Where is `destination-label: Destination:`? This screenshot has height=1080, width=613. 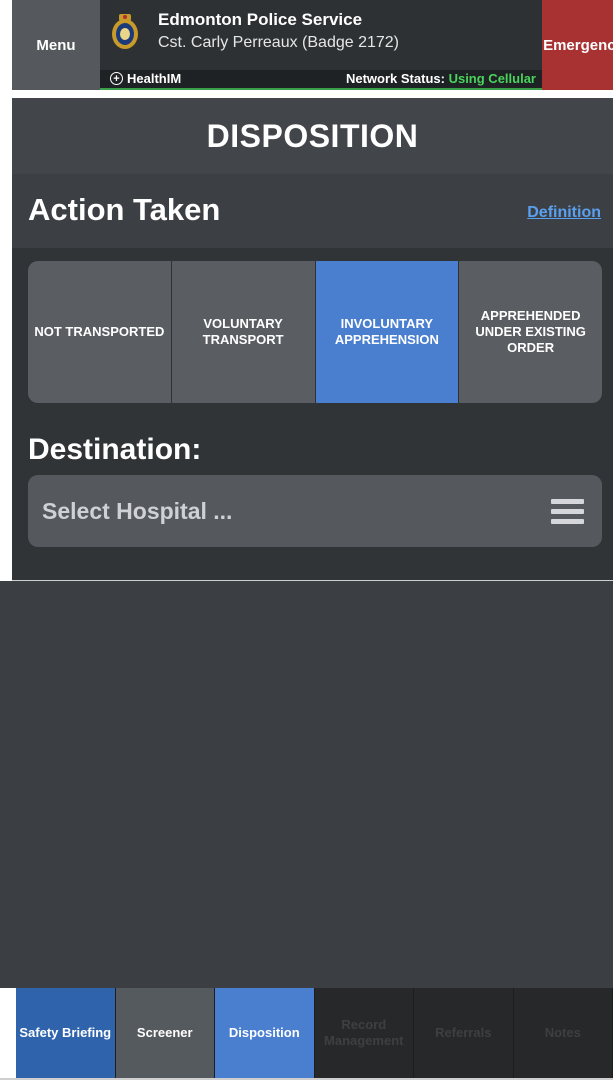
destination-label: Destination: is located at coordinates (115, 449).